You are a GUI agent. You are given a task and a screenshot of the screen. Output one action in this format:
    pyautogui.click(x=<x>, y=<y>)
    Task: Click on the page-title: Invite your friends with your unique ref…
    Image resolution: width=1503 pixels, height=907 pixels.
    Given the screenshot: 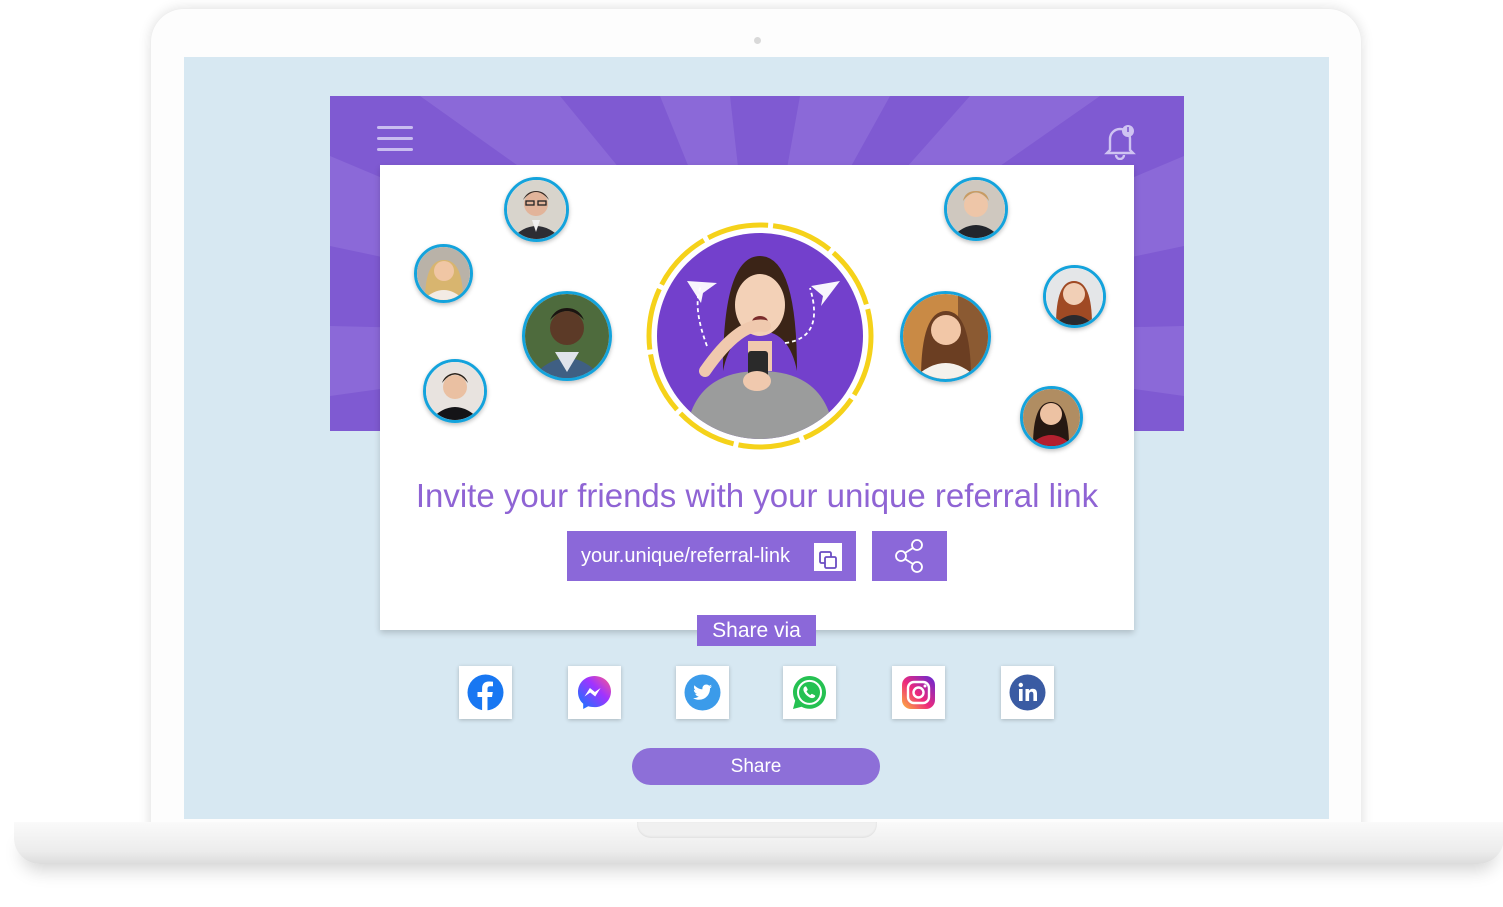 What is the action you would take?
    pyautogui.click(x=757, y=495)
    